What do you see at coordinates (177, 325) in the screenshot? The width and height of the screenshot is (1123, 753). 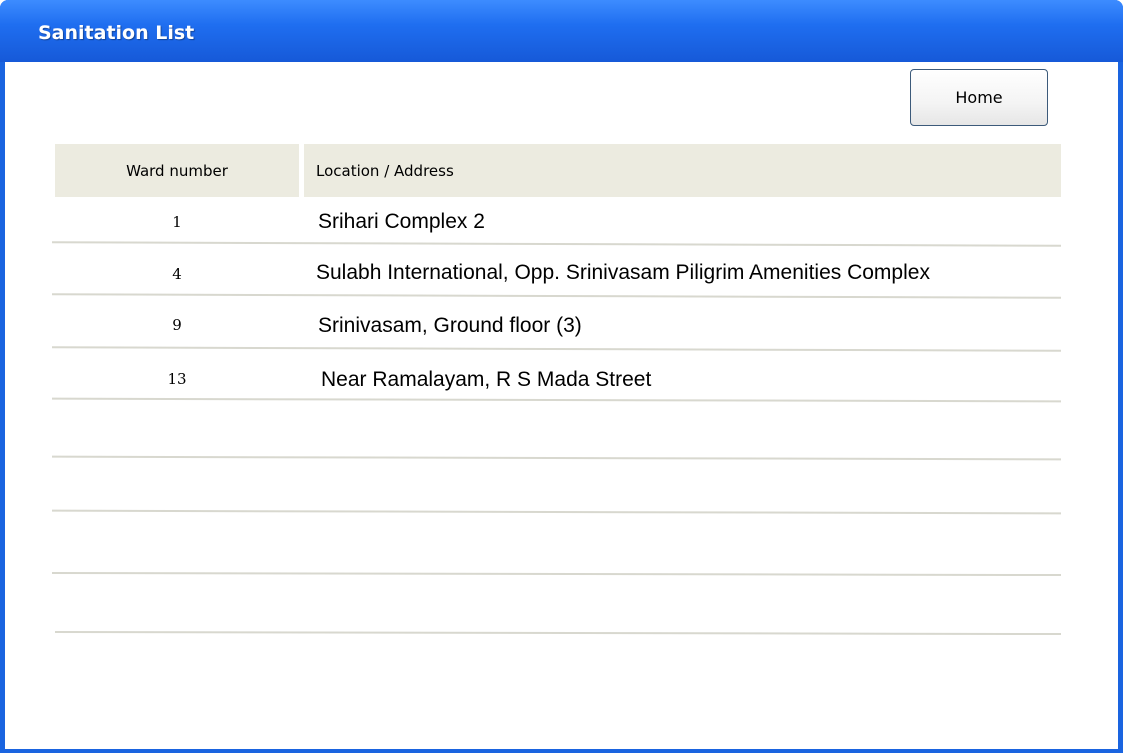 I see `table-row-ward: 9` at bounding box center [177, 325].